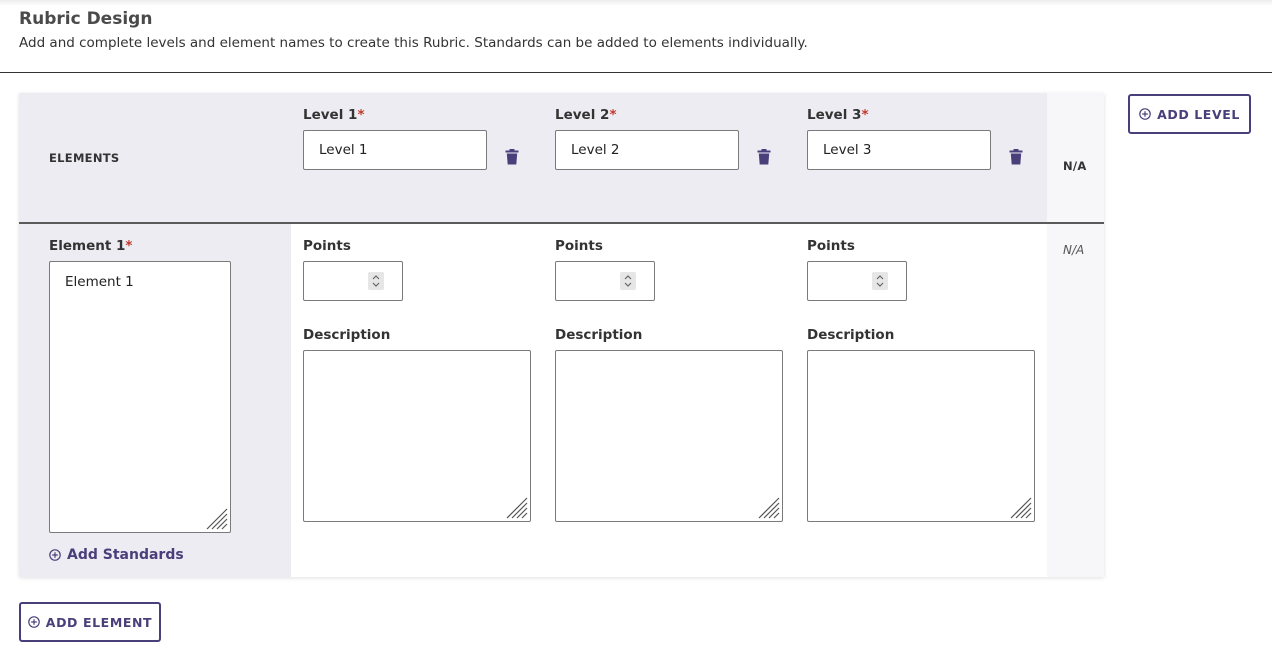  Describe the element at coordinates (140, 397) in the screenshot. I see `element-1-textarea: Element 1` at that location.